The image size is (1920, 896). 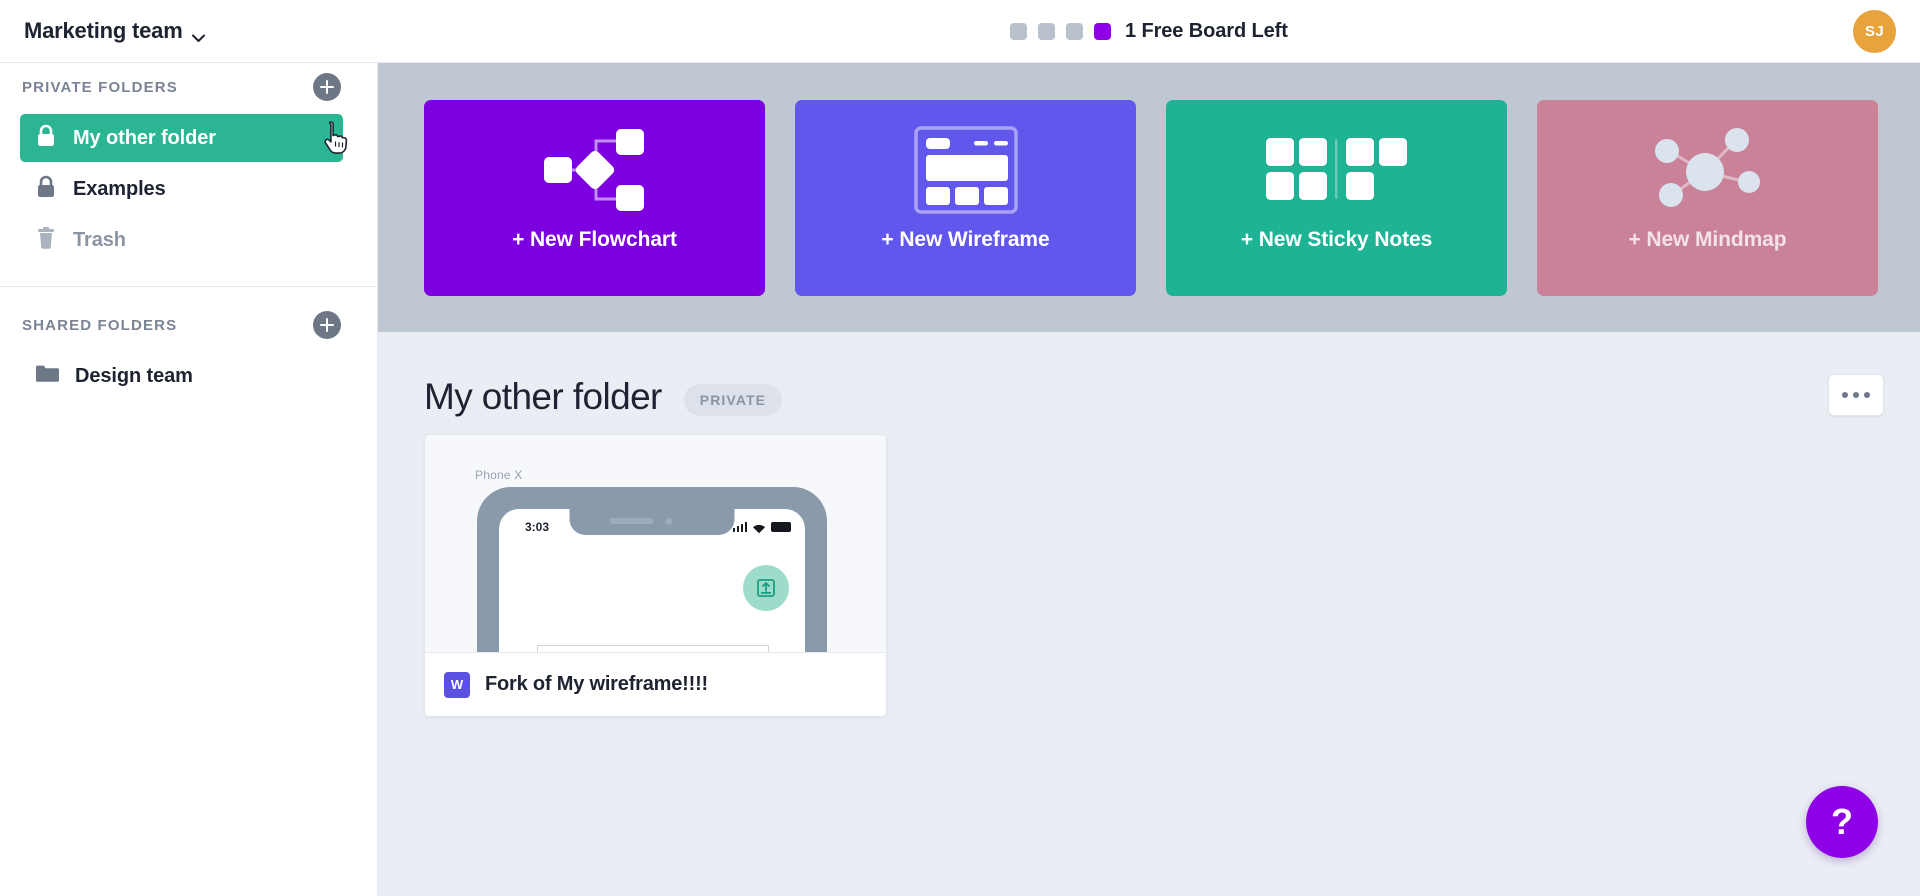 I want to click on quota-dot-used, so click(x=1102, y=31).